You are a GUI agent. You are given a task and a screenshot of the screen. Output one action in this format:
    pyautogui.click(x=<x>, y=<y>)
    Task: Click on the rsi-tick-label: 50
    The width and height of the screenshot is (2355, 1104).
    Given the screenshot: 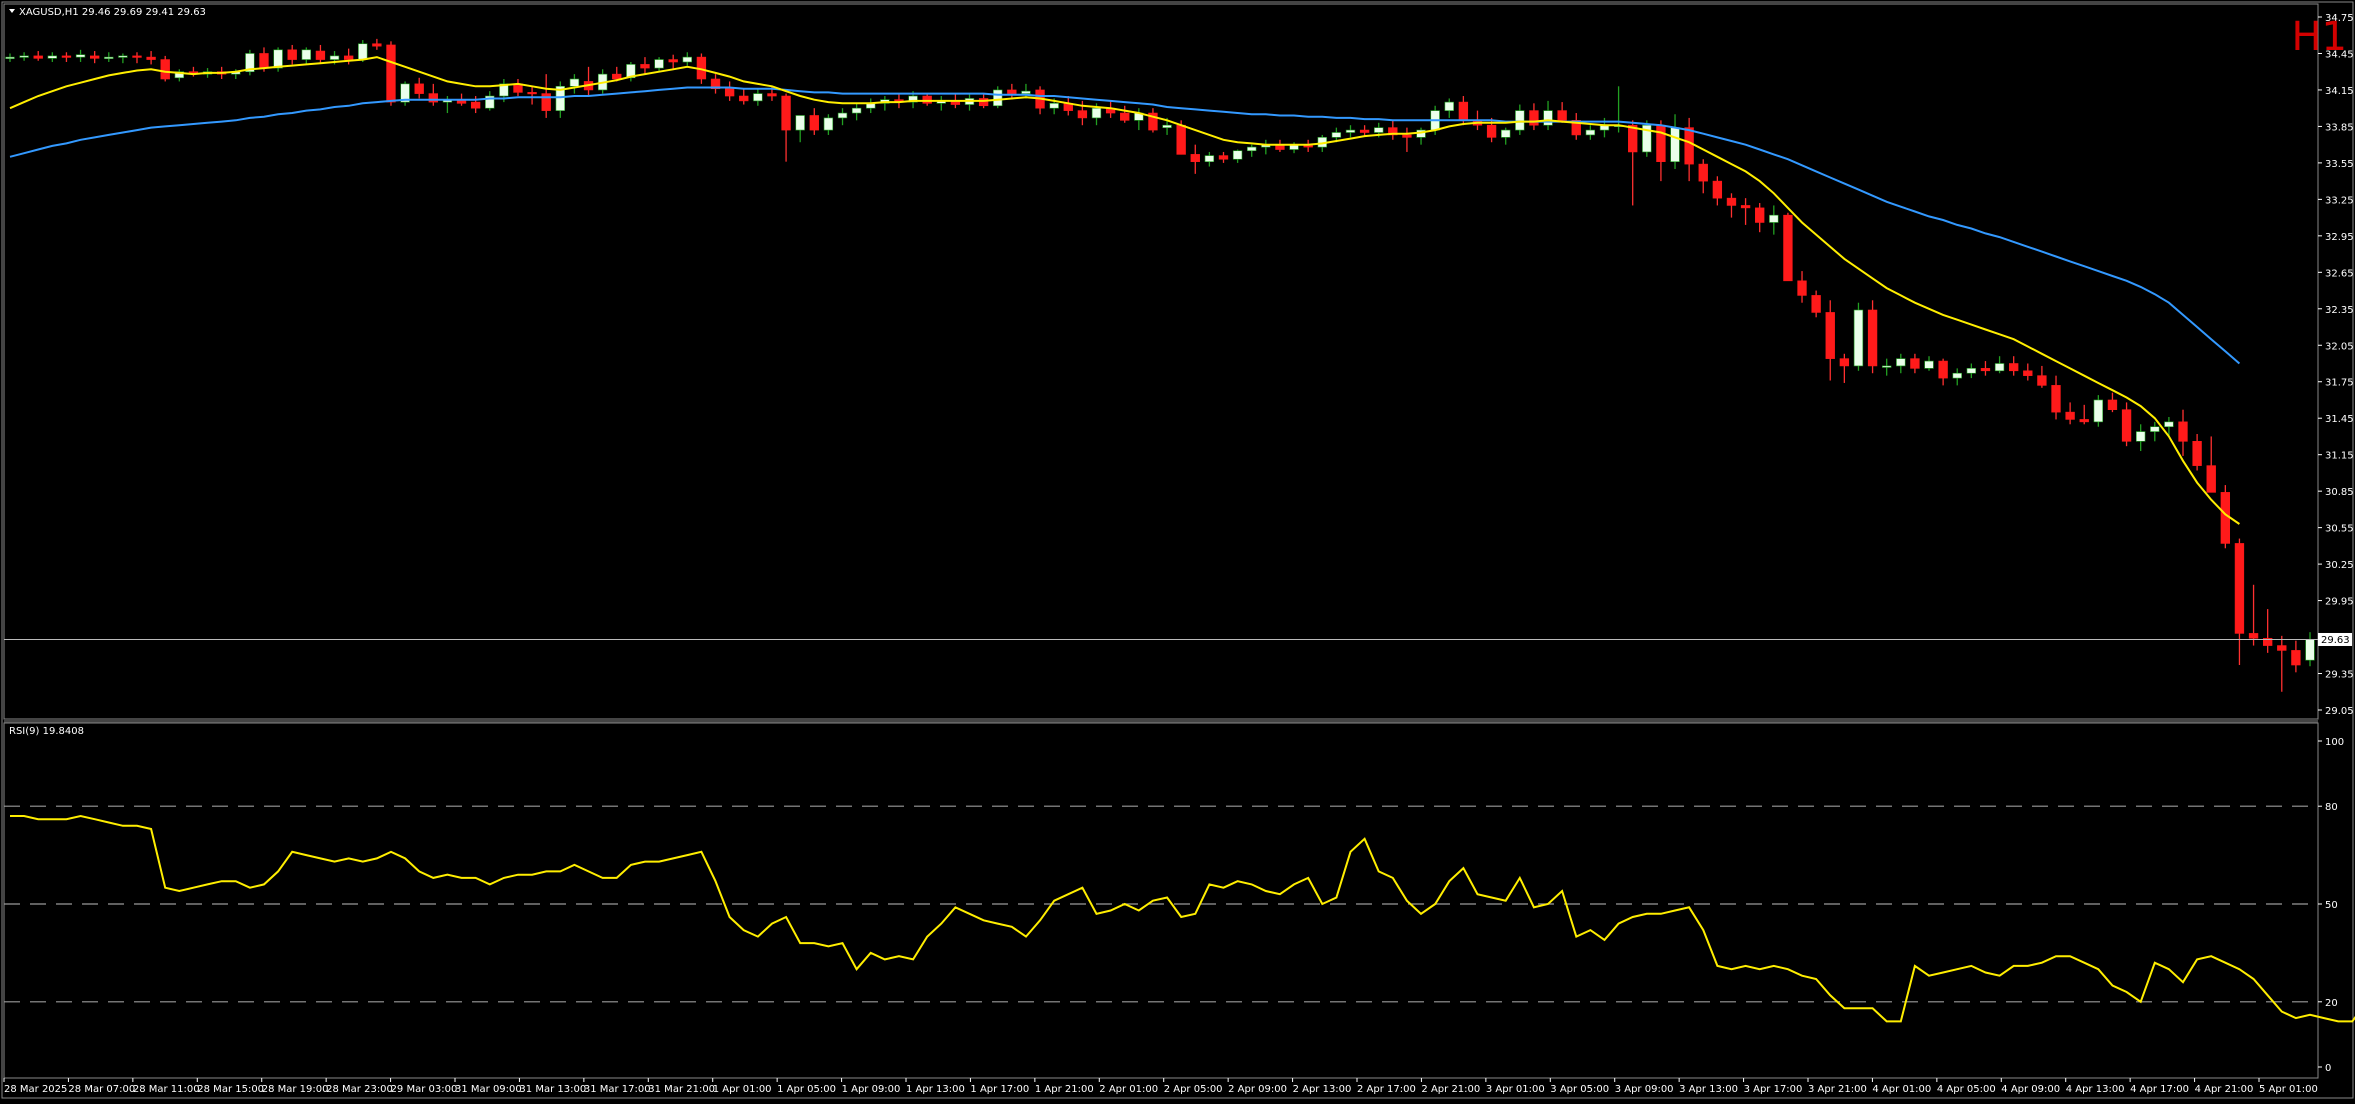 What is the action you would take?
    pyautogui.click(x=2331, y=905)
    